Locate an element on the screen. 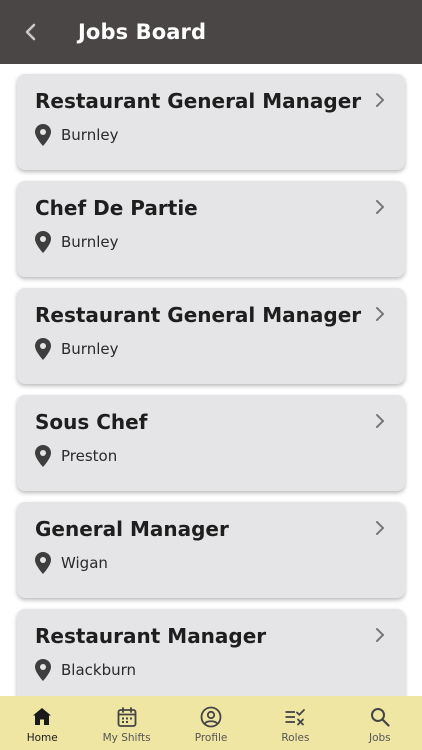 The height and width of the screenshot is (750, 422). app-header: Jobs Board is located at coordinates (211, 32).